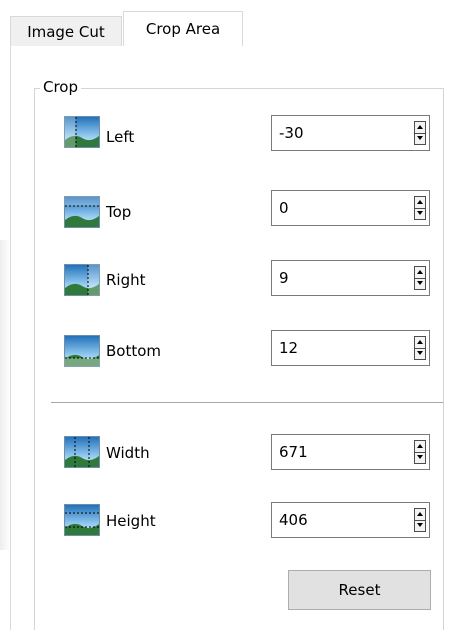  What do you see at coordinates (284, 278) in the screenshot?
I see `right-value: 9` at bounding box center [284, 278].